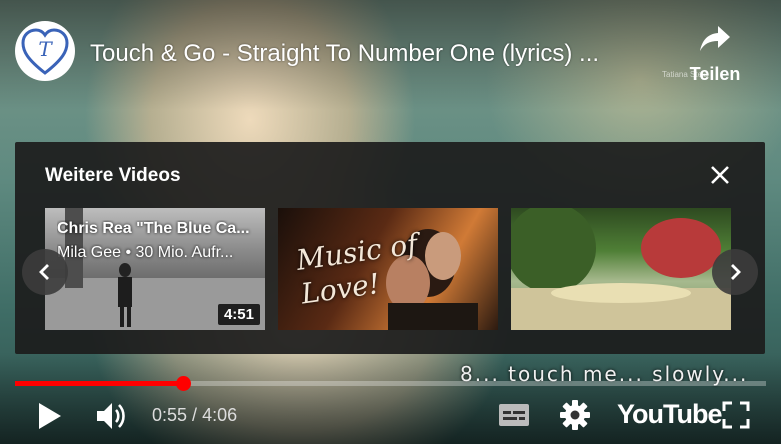 Image resolution: width=781 pixels, height=444 pixels. I want to click on volume-button, so click(112, 418).